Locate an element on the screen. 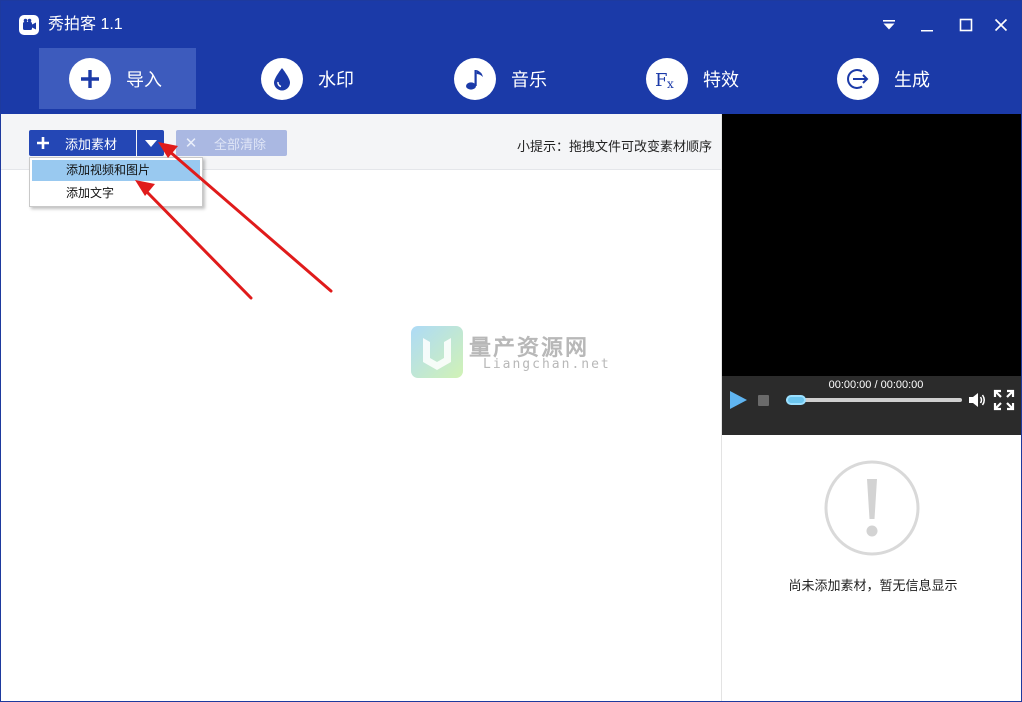 The height and width of the screenshot is (702, 1022). add-dropdown-toggle is located at coordinates (150, 143).